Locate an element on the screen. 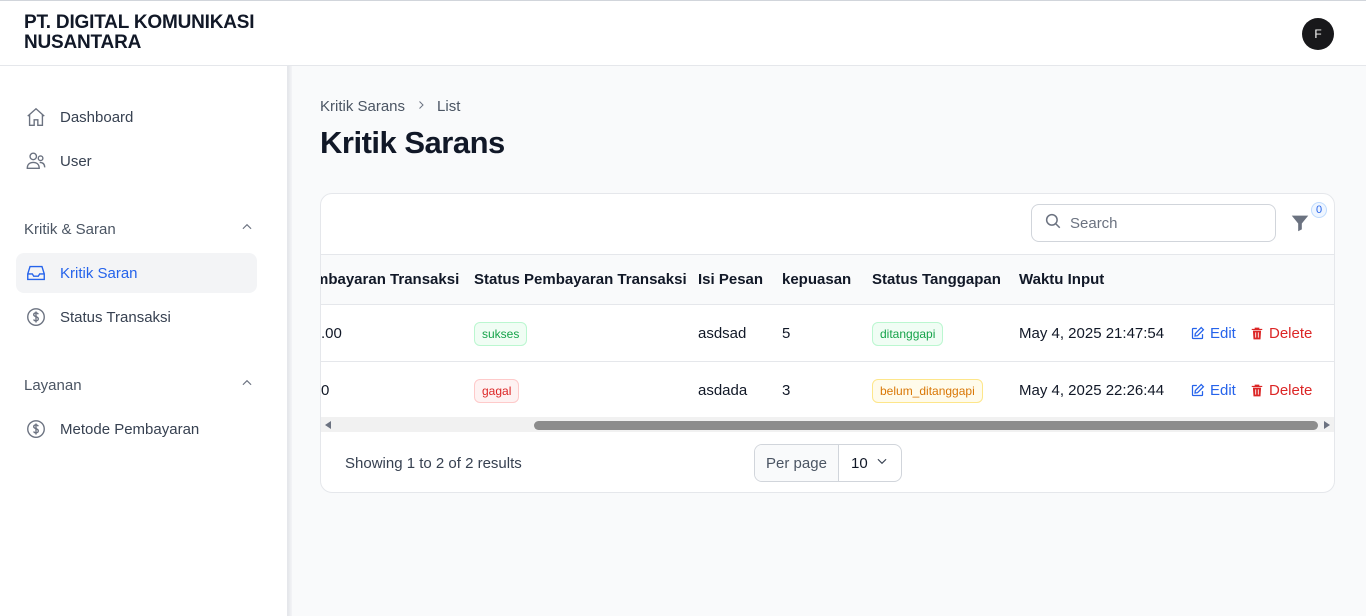  users-icon is located at coordinates (36, 161).